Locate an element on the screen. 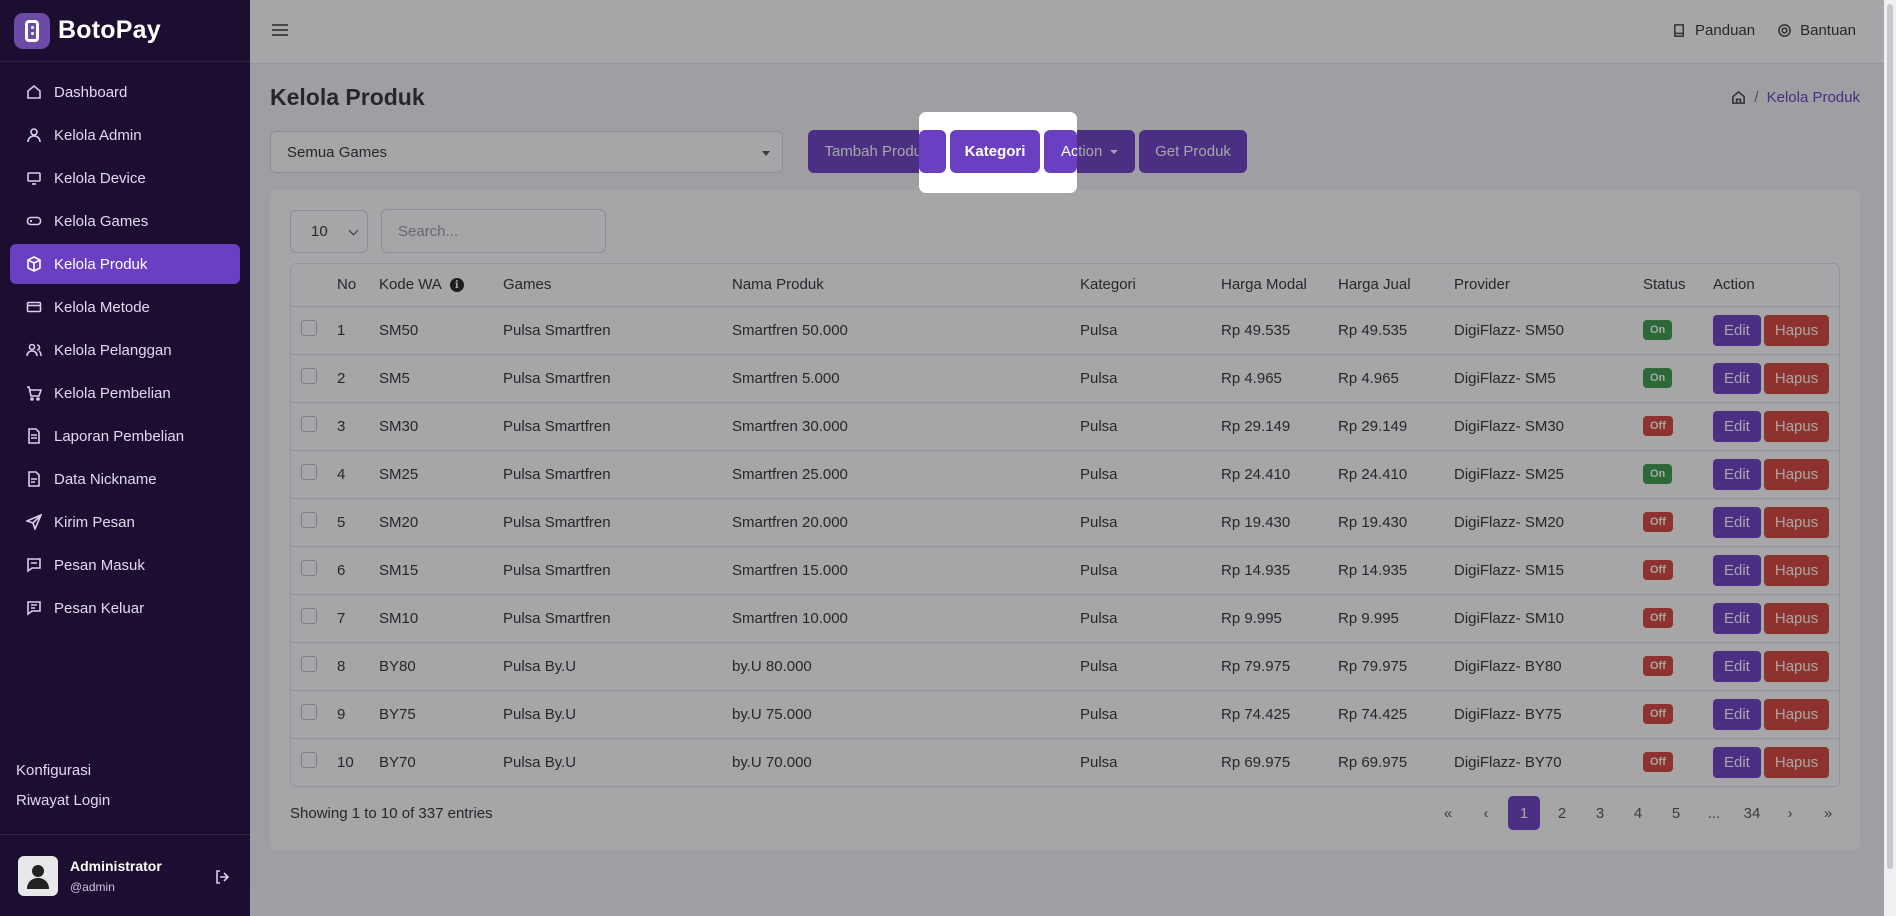 The width and height of the screenshot is (1896, 916). home-icon is located at coordinates (1738, 97).